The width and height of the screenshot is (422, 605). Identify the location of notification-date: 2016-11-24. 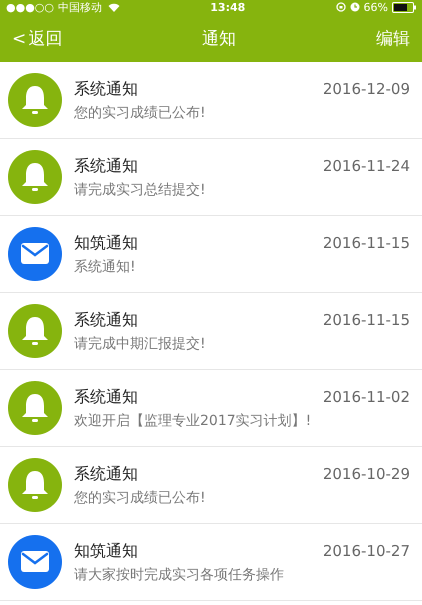
(366, 165).